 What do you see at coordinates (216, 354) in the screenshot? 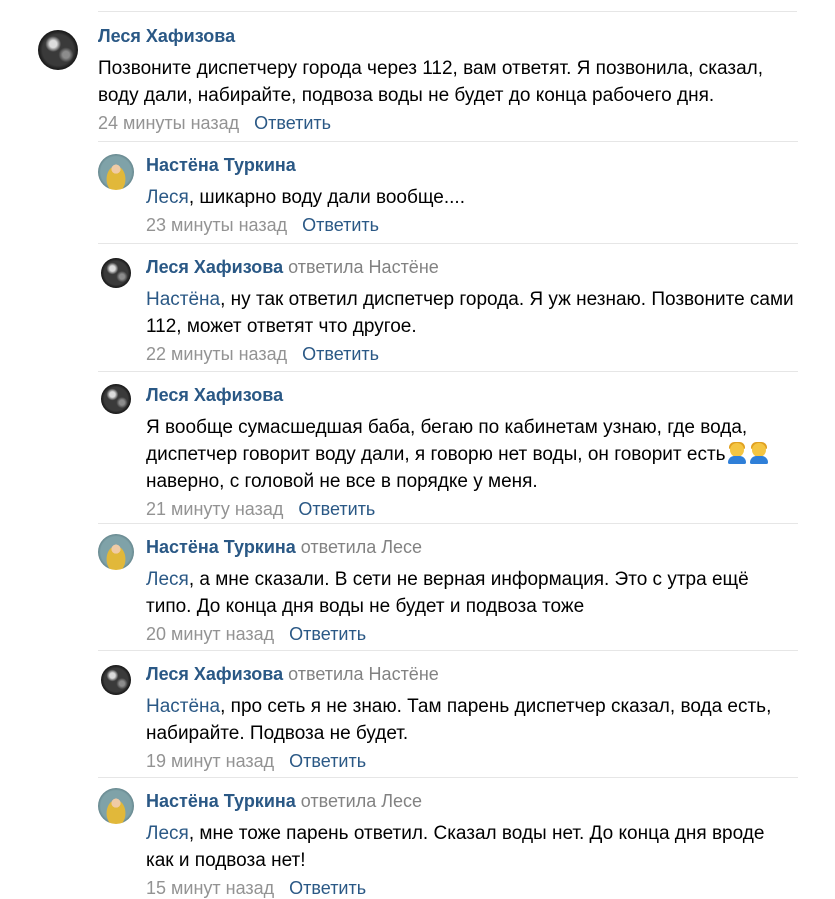
I see `timestamp: 22 минуты назад` at bounding box center [216, 354].